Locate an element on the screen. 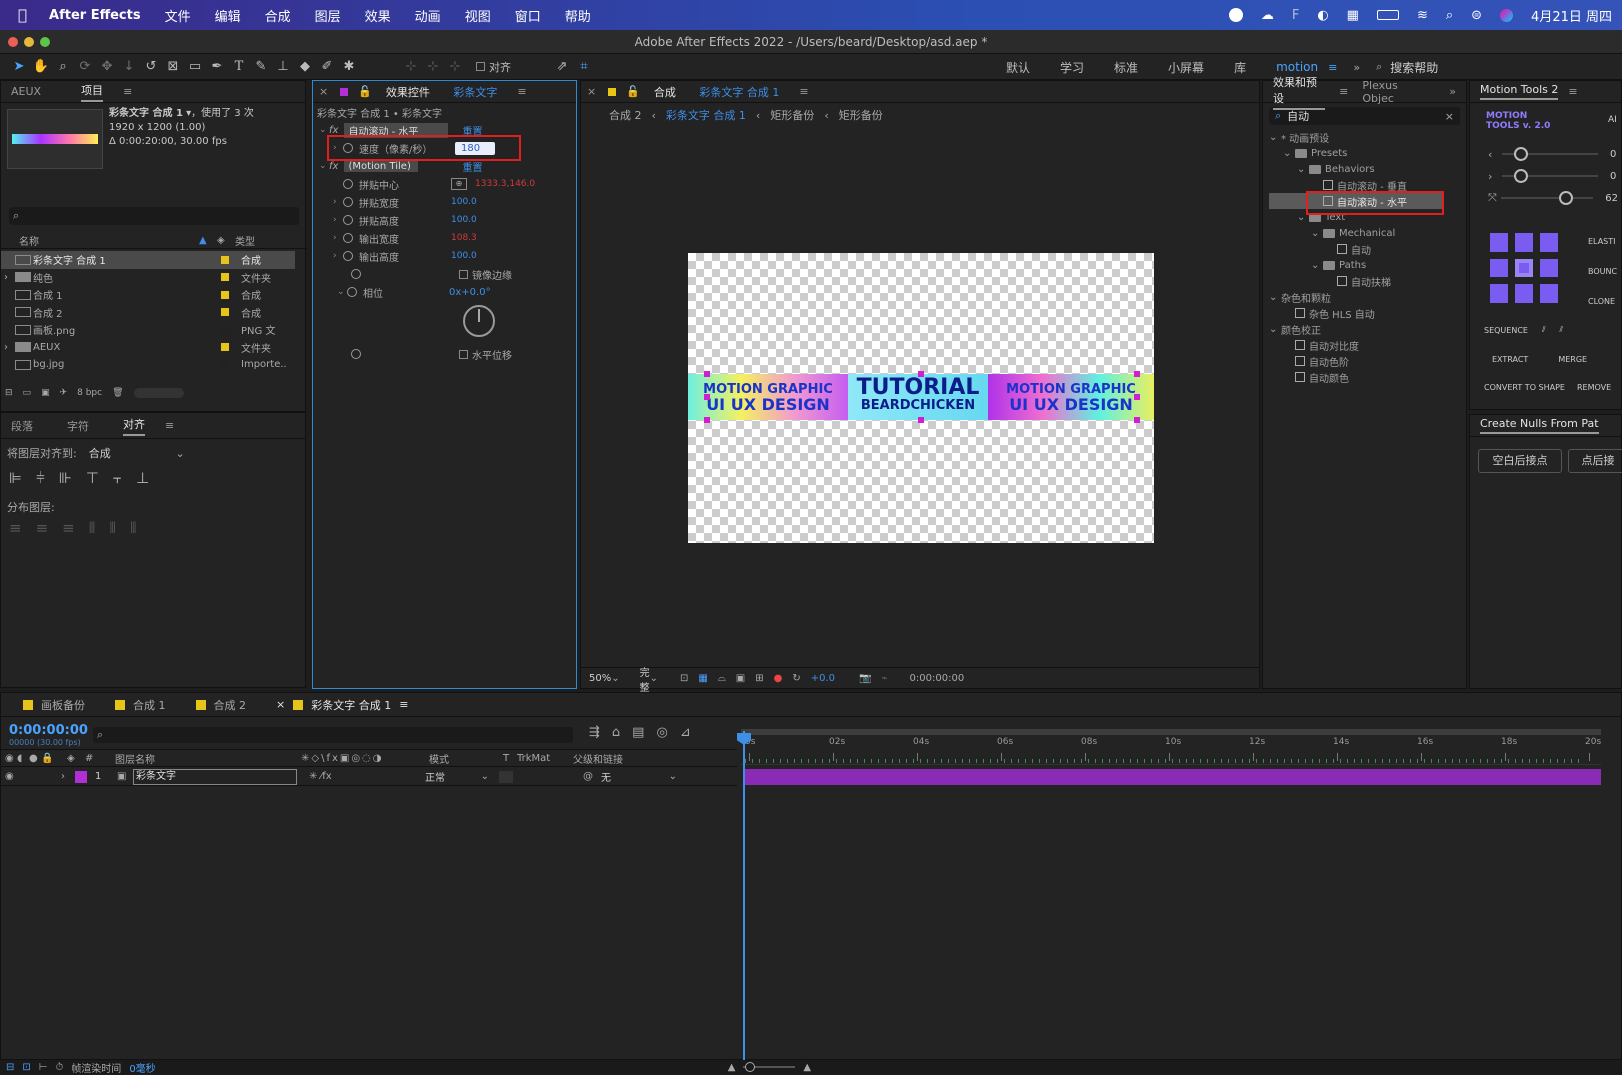 The width and height of the screenshot is (1622, 1075). project-search: ⌕ is located at coordinates (154, 216).